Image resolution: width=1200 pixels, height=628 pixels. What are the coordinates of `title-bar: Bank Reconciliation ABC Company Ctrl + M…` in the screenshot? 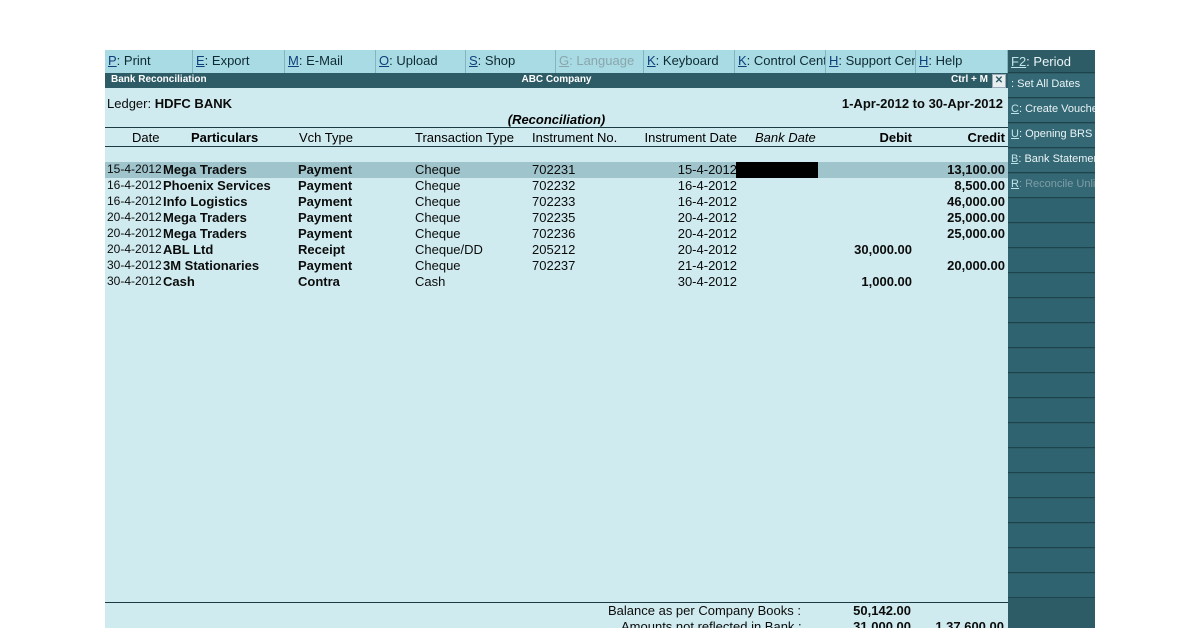 It's located at (556, 80).